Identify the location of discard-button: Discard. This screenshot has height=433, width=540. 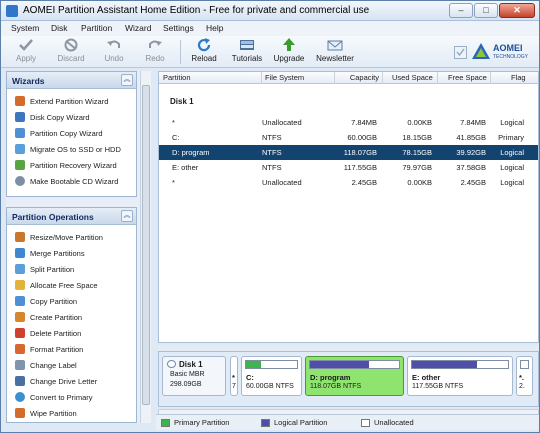
(71, 52).